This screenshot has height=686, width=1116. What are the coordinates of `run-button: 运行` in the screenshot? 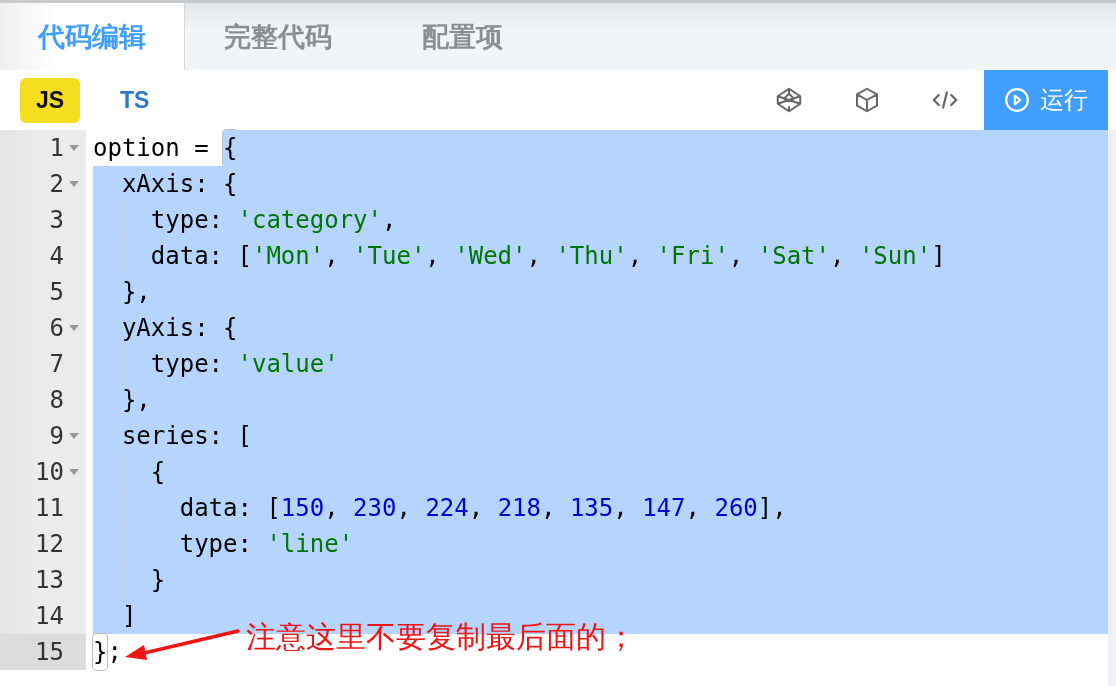 It's located at (1046, 100).